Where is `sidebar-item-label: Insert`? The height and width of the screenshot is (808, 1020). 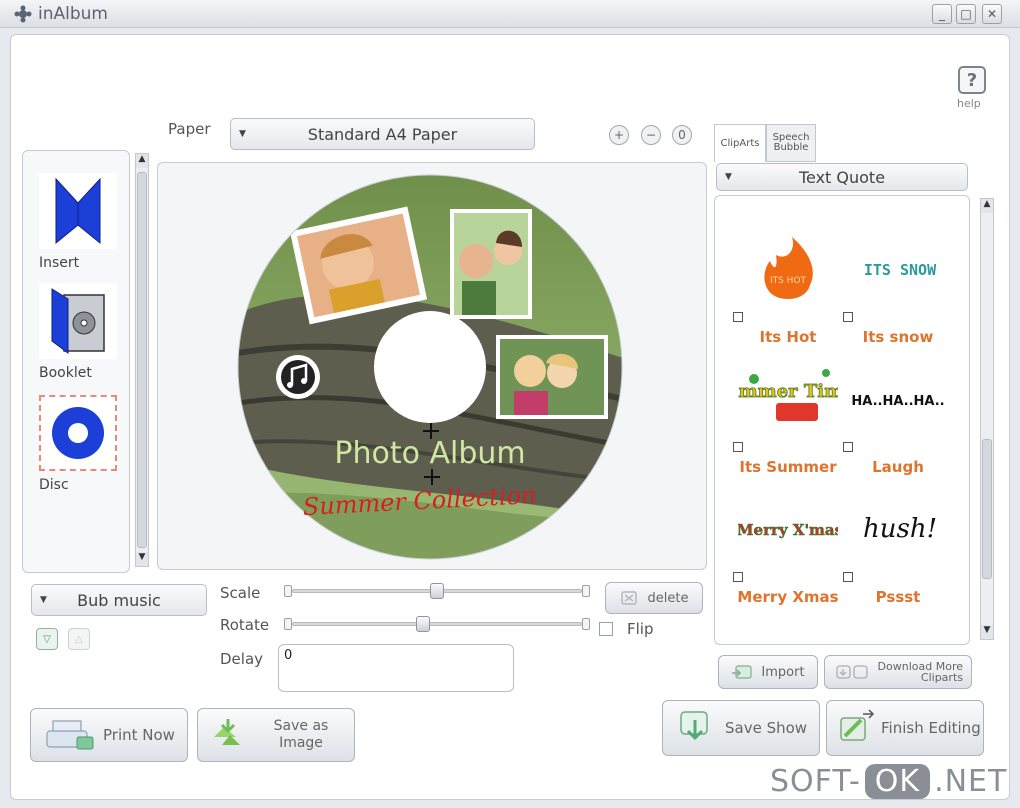
sidebar-item-label: Insert is located at coordinates (59, 263).